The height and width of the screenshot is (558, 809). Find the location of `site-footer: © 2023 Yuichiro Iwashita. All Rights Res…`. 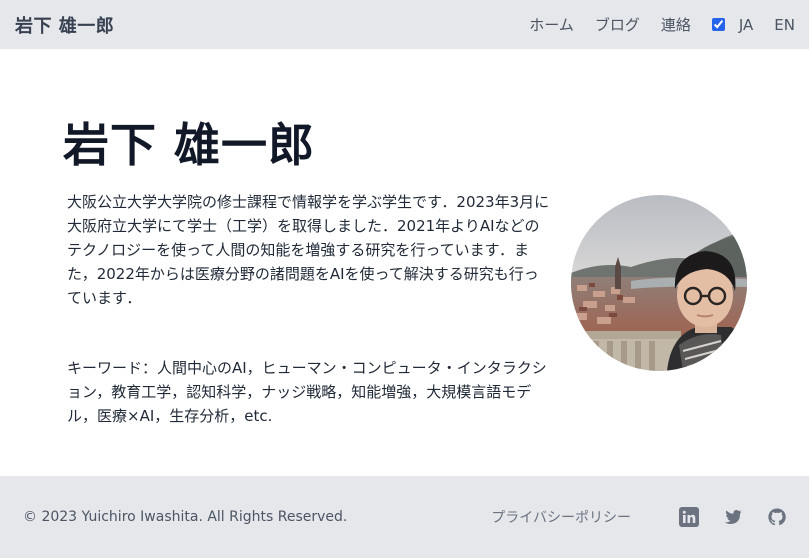

site-footer: © 2023 Yuichiro Iwashita. All Rights Res… is located at coordinates (404, 517).